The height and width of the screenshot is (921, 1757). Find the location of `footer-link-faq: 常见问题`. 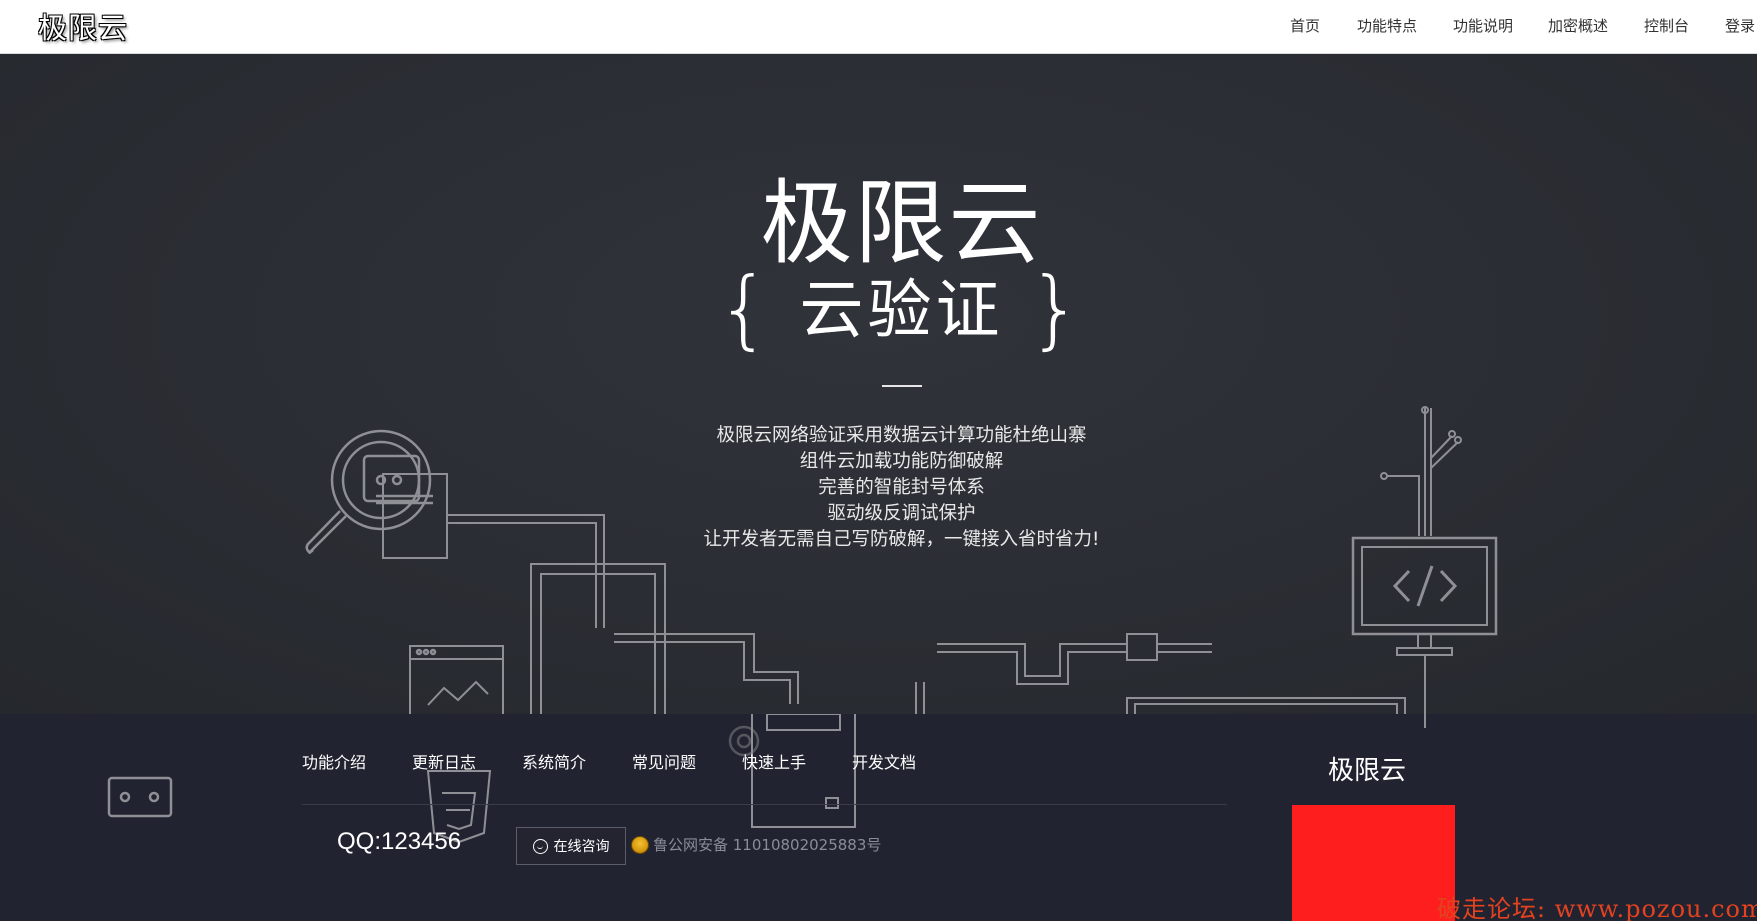

footer-link-faq: 常见问题 is located at coordinates (664, 761).